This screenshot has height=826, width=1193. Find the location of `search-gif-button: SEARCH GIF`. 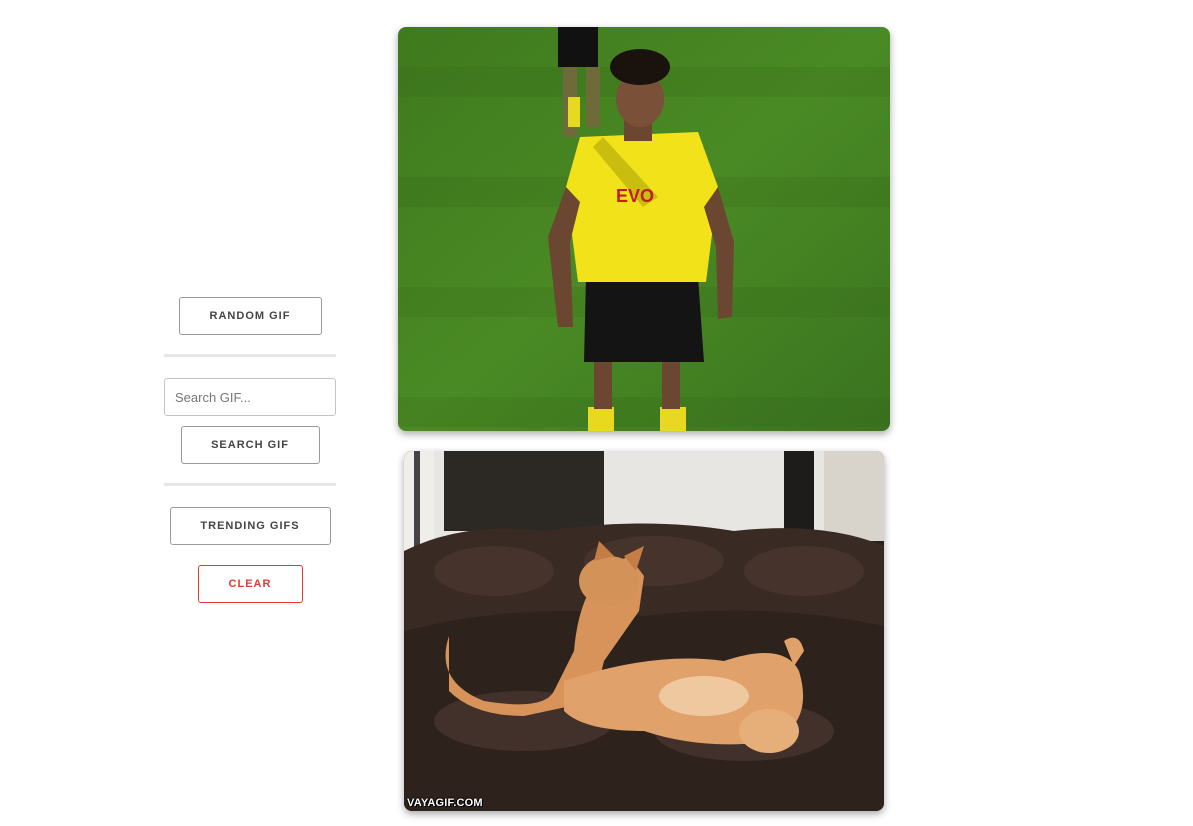

search-gif-button: SEARCH GIF is located at coordinates (250, 445).